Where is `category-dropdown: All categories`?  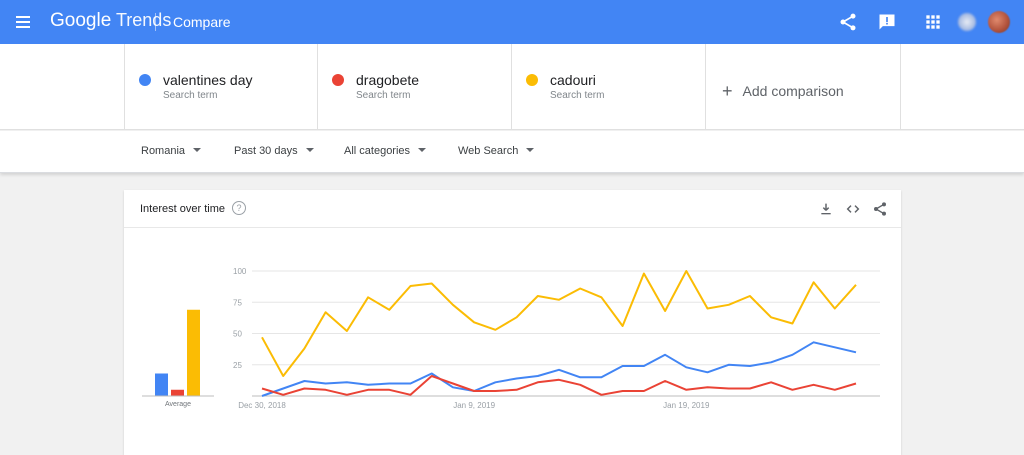
category-dropdown: All categories is located at coordinates (385, 151).